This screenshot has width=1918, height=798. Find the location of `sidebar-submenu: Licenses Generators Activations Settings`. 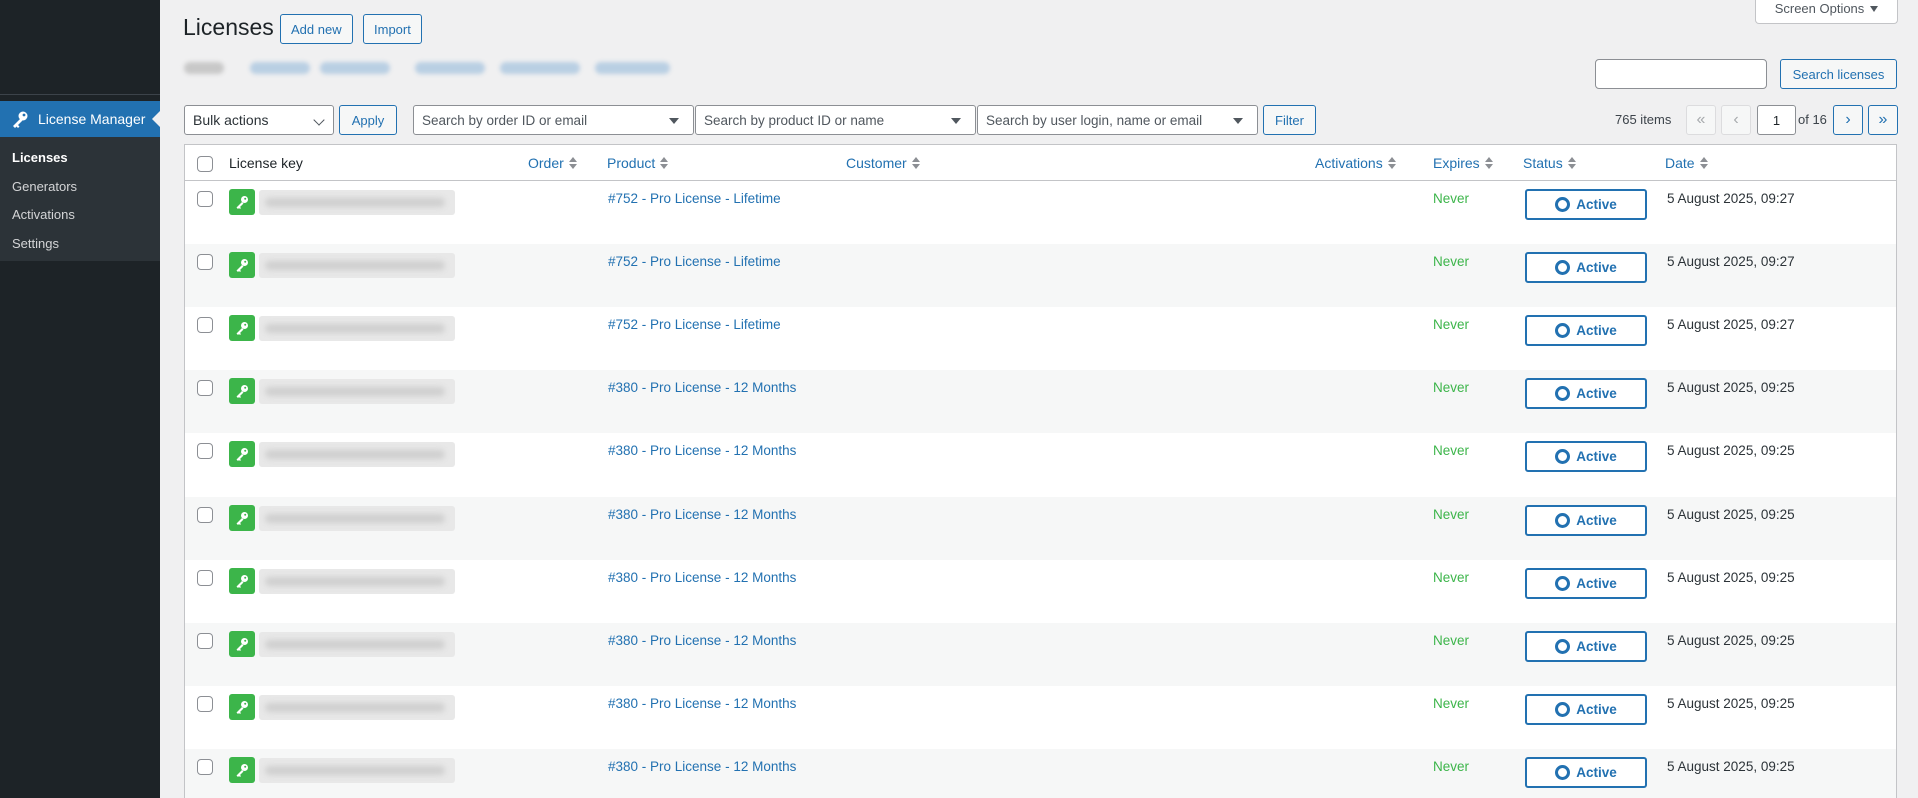

sidebar-submenu: Licenses Generators Activations Settings is located at coordinates (80, 199).